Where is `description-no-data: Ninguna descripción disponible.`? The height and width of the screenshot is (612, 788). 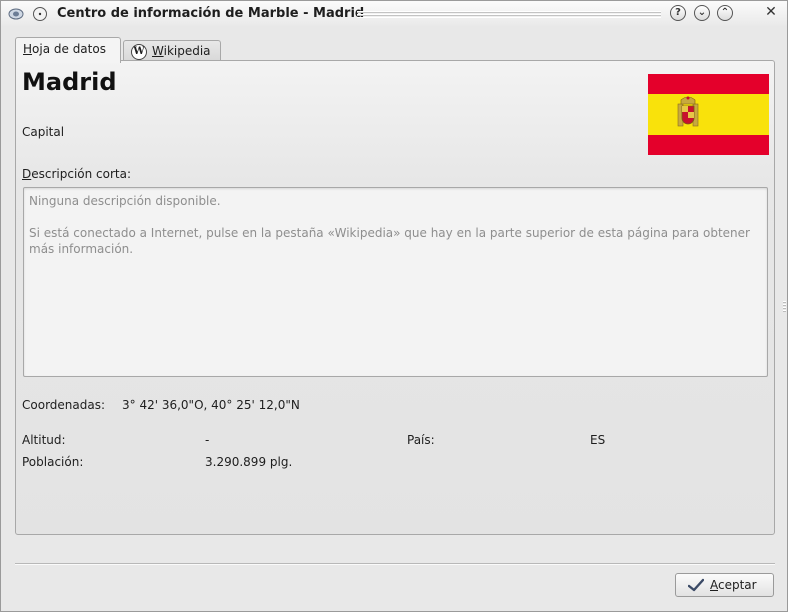 description-no-data: Ninguna descripción disponible. is located at coordinates (125, 201).